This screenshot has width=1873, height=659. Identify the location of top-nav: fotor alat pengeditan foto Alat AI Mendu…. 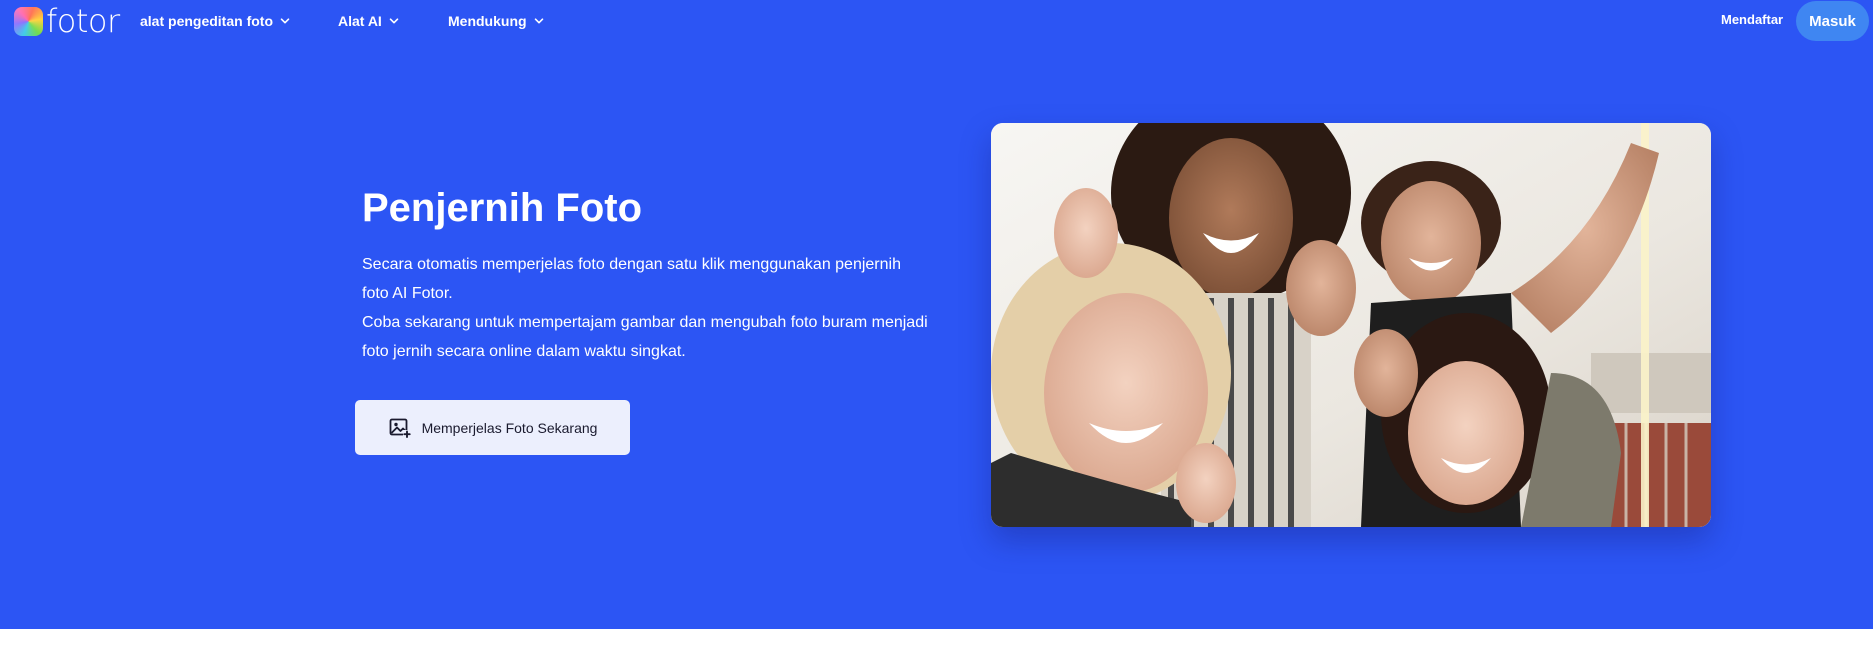
(936, 21).